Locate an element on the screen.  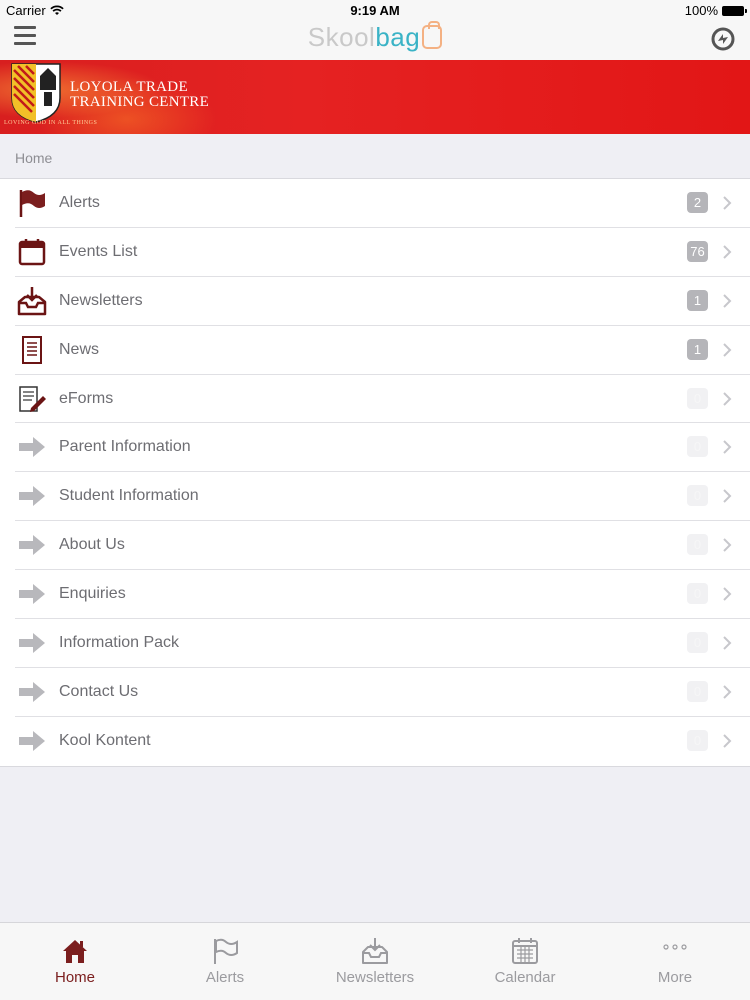
sync-icon is located at coordinates (723, 39).